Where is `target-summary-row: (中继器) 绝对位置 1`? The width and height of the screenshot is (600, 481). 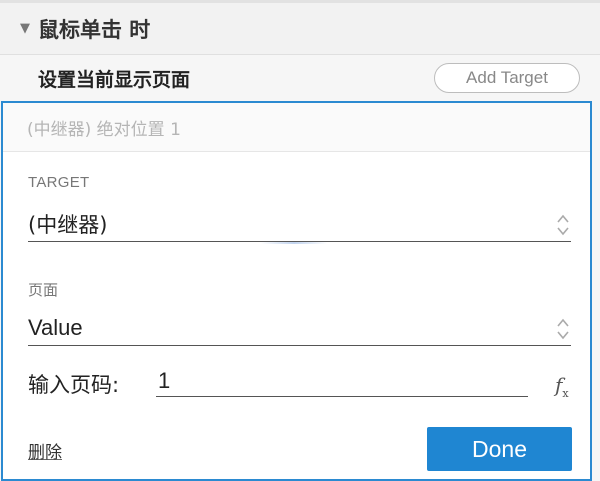 target-summary-row: (中继器) 绝对位置 1 is located at coordinates (296, 127).